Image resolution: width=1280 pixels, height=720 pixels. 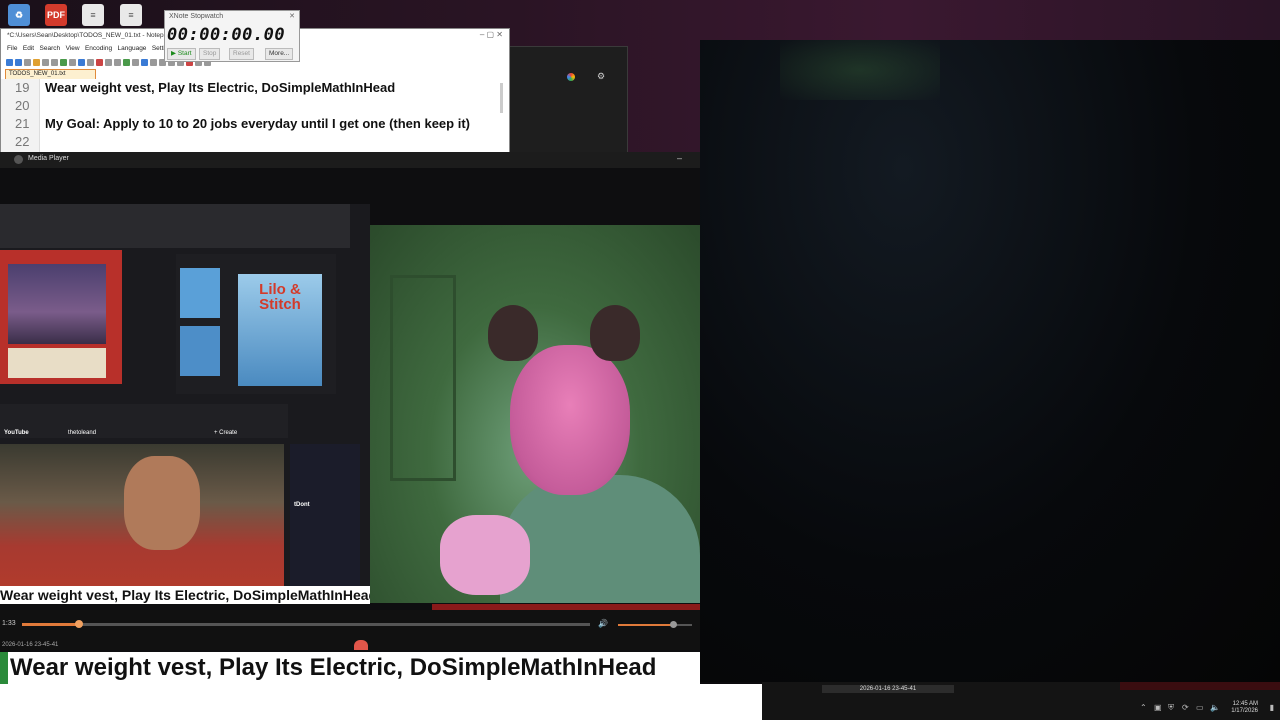 I want to click on tray-sync-icon: ⟳, so click(x=1185, y=707).